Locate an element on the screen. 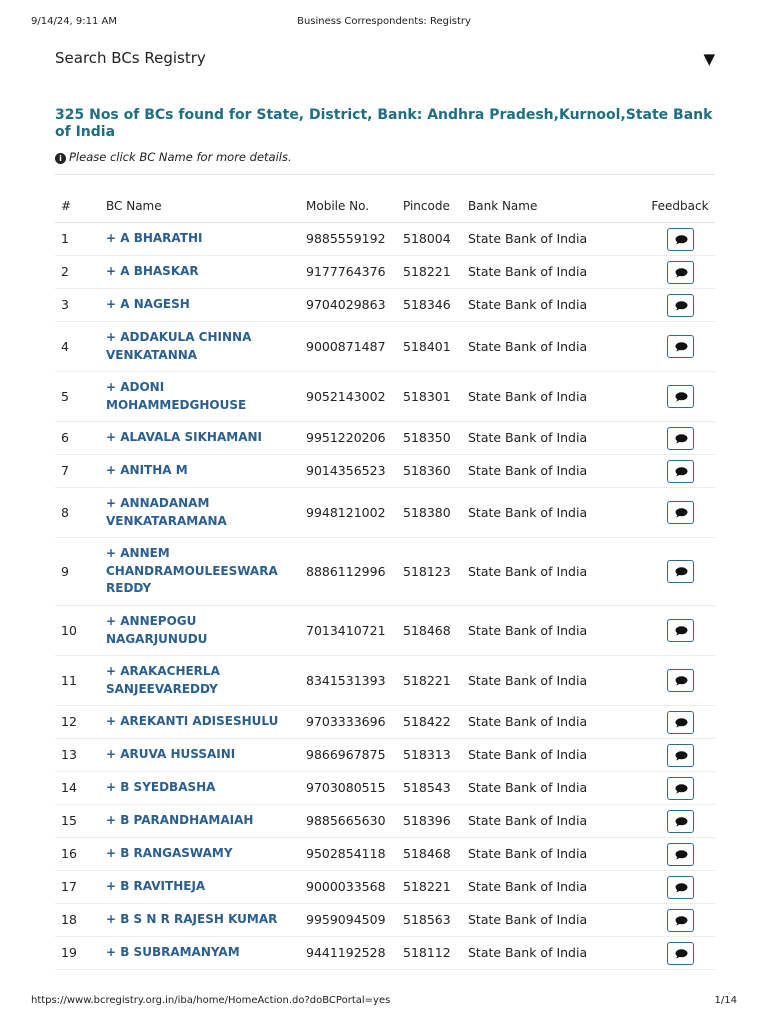  pincode: 518563 is located at coordinates (427, 920).